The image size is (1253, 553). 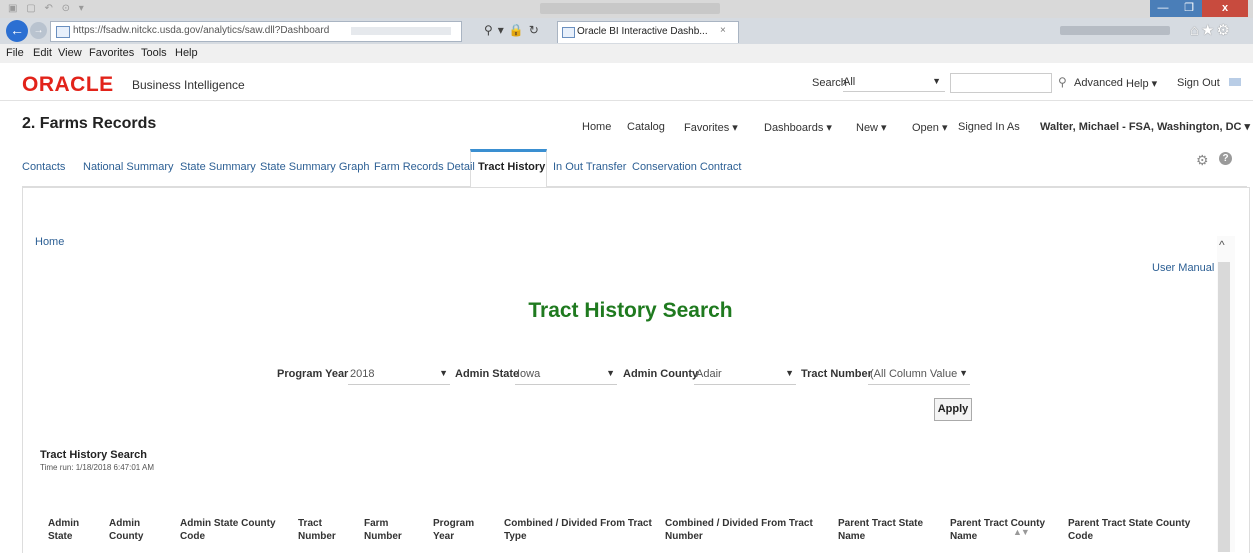 I want to click on column-header-admin-county: Admin County, so click(x=126, y=530).